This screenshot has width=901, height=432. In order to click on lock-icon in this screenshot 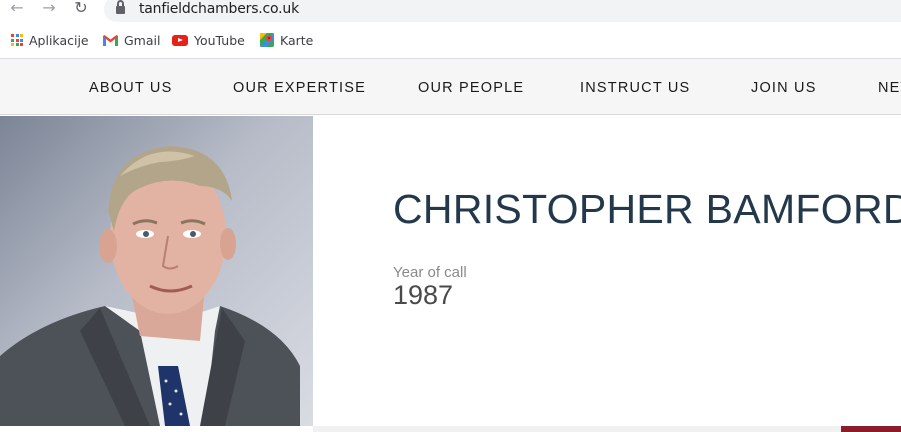, I will do `click(120, 7)`.